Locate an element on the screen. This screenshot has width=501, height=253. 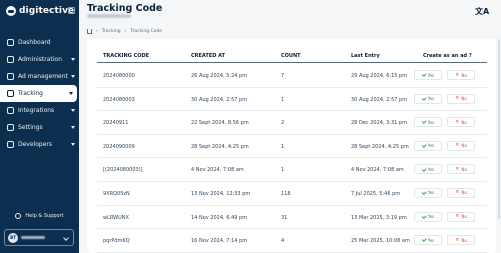
tracking-code-cell: 2024090009 is located at coordinates (119, 146).